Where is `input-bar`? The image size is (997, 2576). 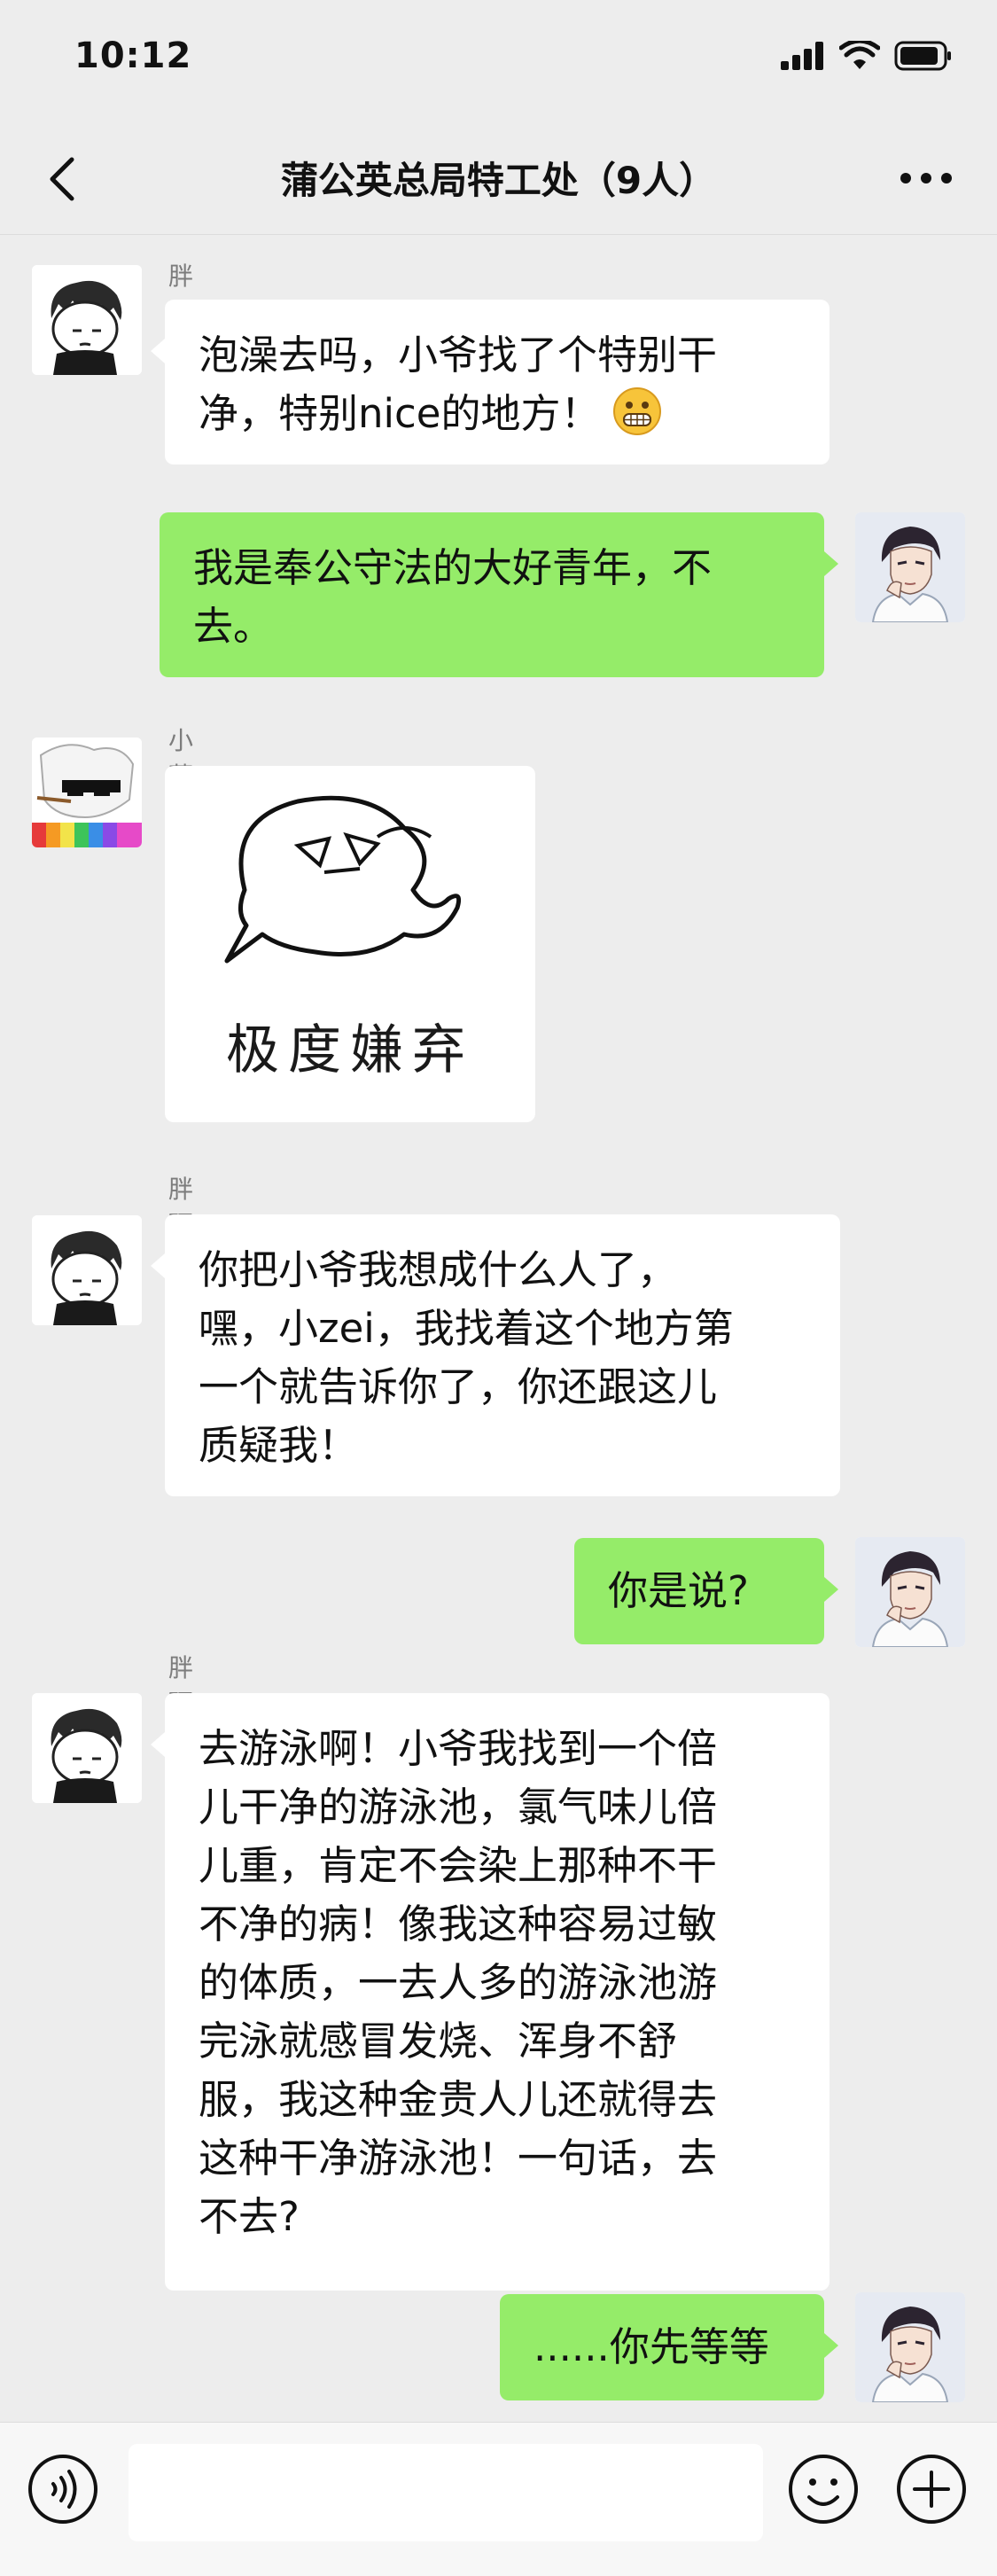 input-bar is located at coordinates (498, 2499).